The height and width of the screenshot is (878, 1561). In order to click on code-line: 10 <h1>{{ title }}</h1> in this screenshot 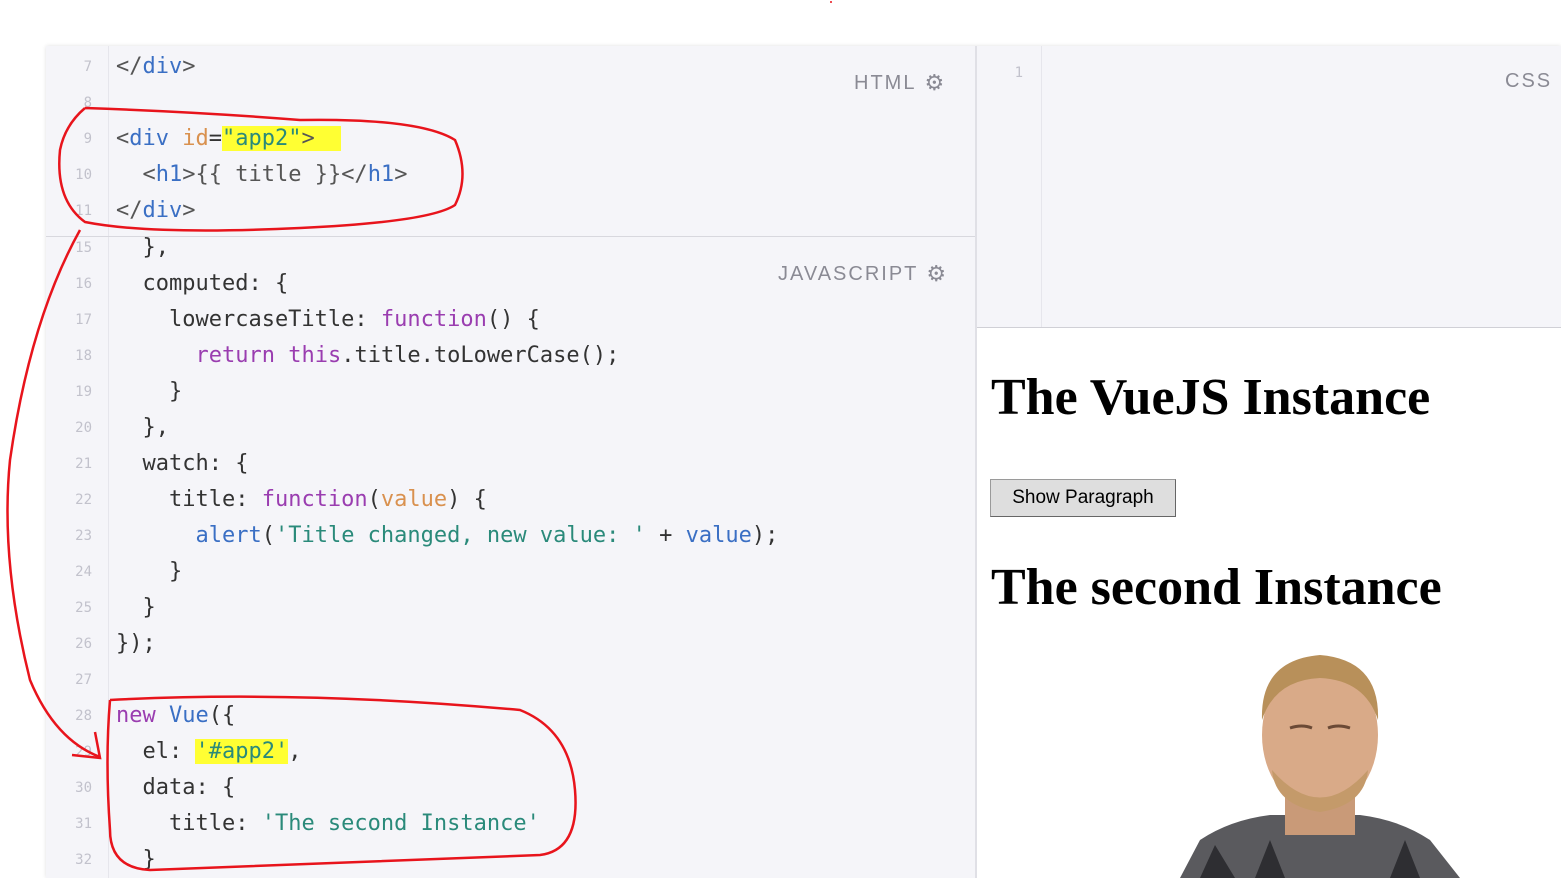, I will do `click(510, 175)`.